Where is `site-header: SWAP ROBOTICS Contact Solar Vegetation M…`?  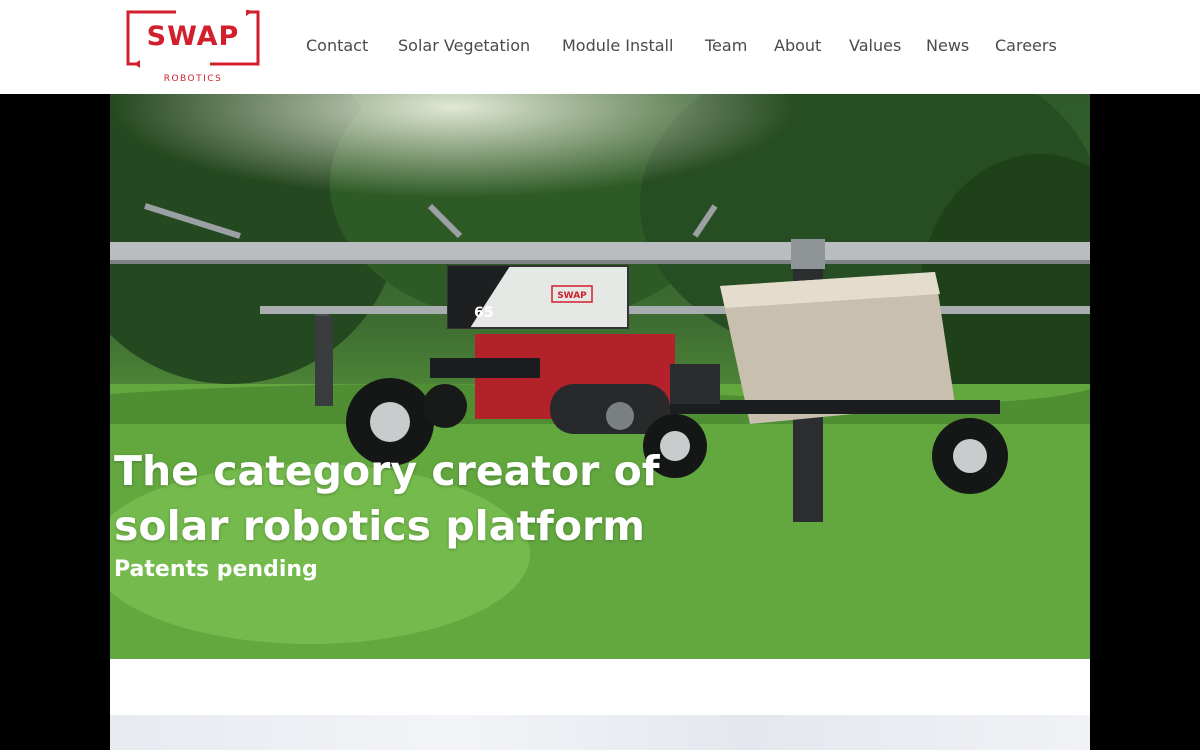 site-header: SWAP ROBOTICS Contact Solar Vegetation M… is located at coordinates (600, 47).